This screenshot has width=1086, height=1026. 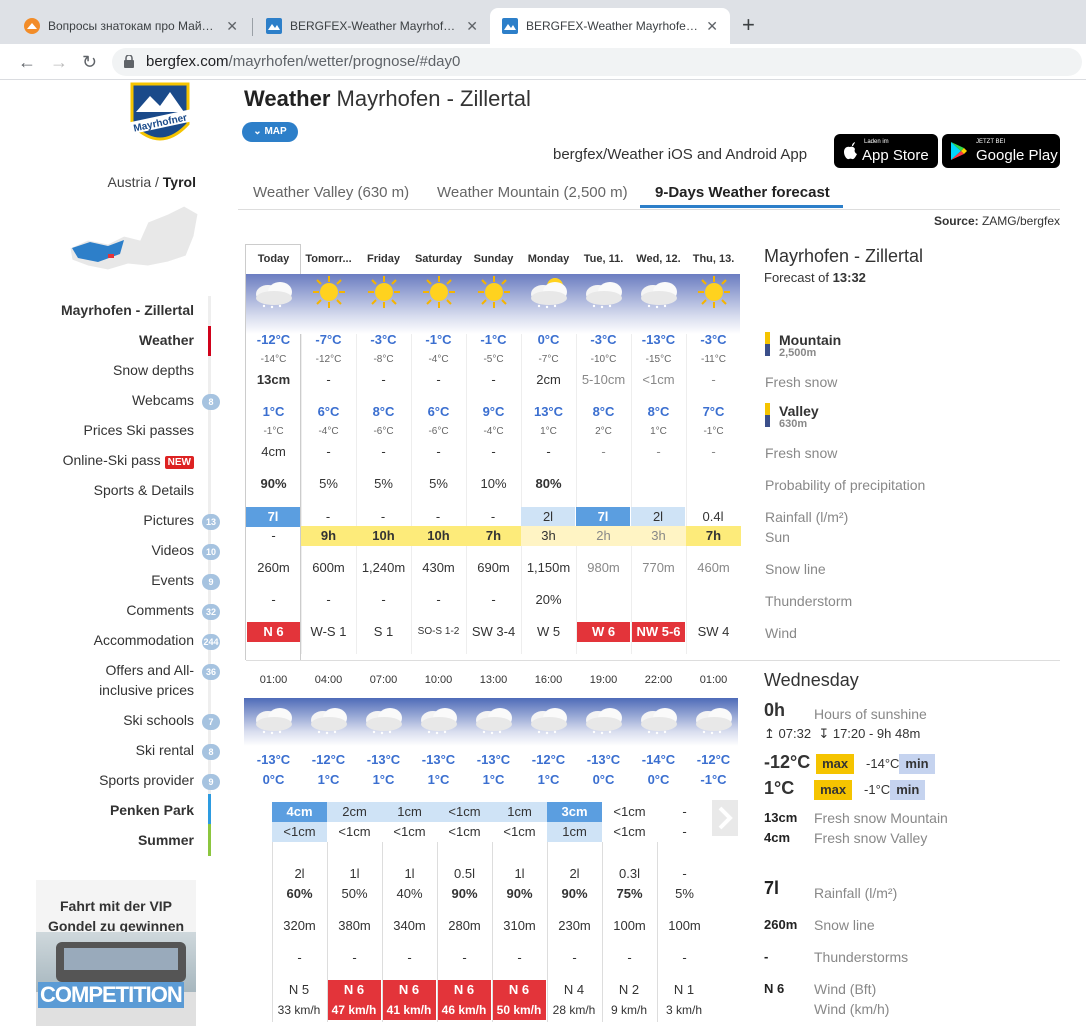 I want to click on menu-item-comments: Comments, so click(x=160, y=610).